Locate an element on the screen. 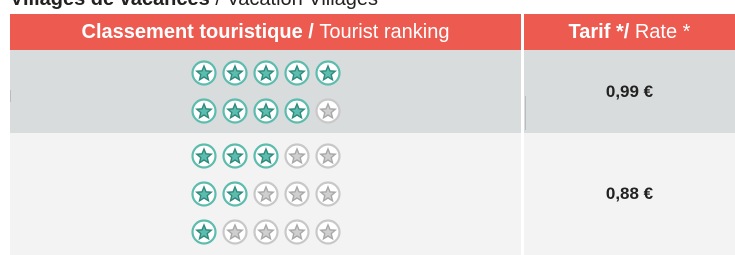  title-fr: Villages de vacances is located at coordinates (110, 5).